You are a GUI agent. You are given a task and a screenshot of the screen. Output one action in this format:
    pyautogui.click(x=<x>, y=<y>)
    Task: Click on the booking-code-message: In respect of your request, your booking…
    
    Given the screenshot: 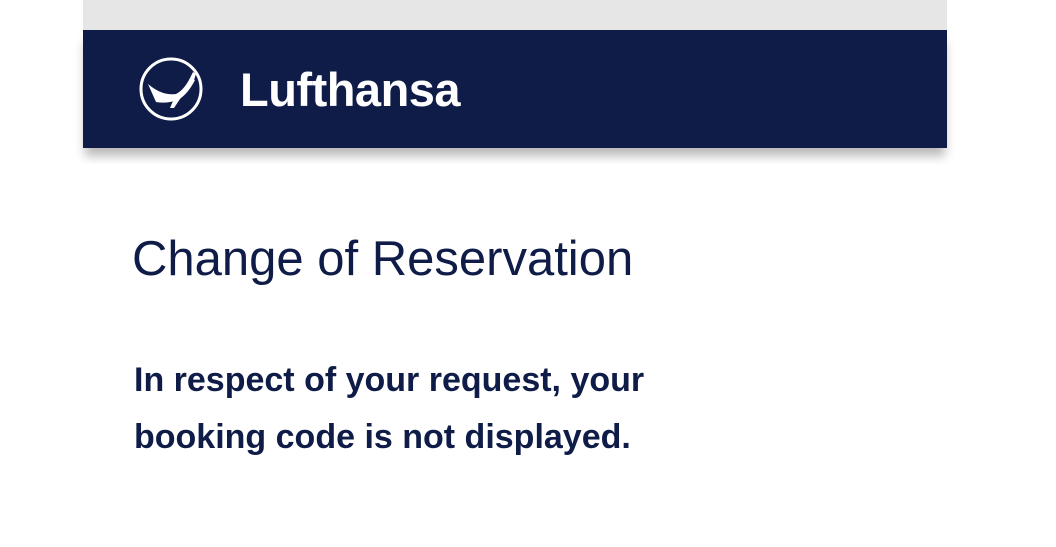 What is the action you would take?
    pyautogui.click(x=389, y=408)
    